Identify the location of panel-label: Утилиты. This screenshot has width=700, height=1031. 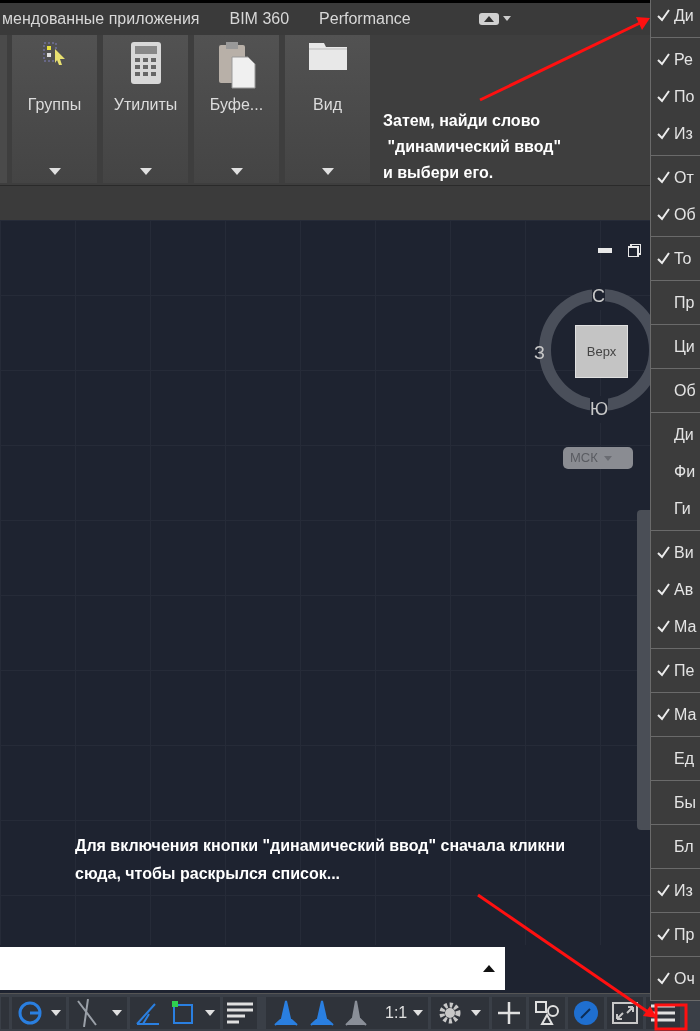
(145, 105).